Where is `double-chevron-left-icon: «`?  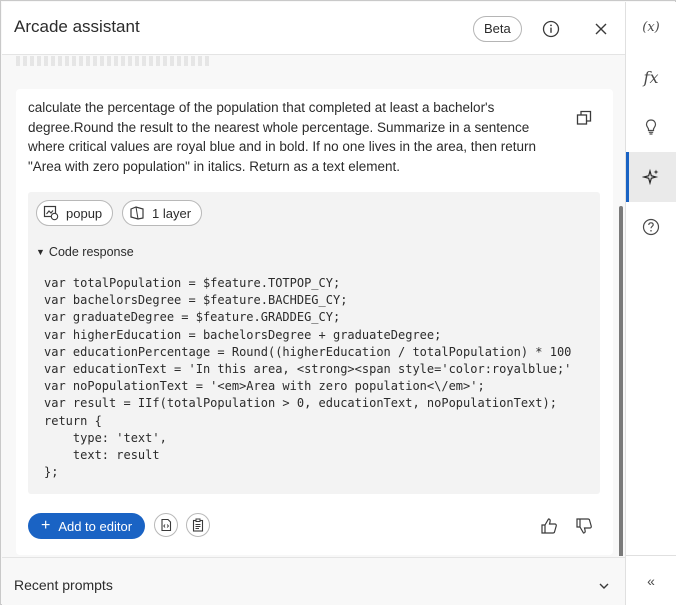 double-chevron-left-icon: « is located at coordinates (651, 580).